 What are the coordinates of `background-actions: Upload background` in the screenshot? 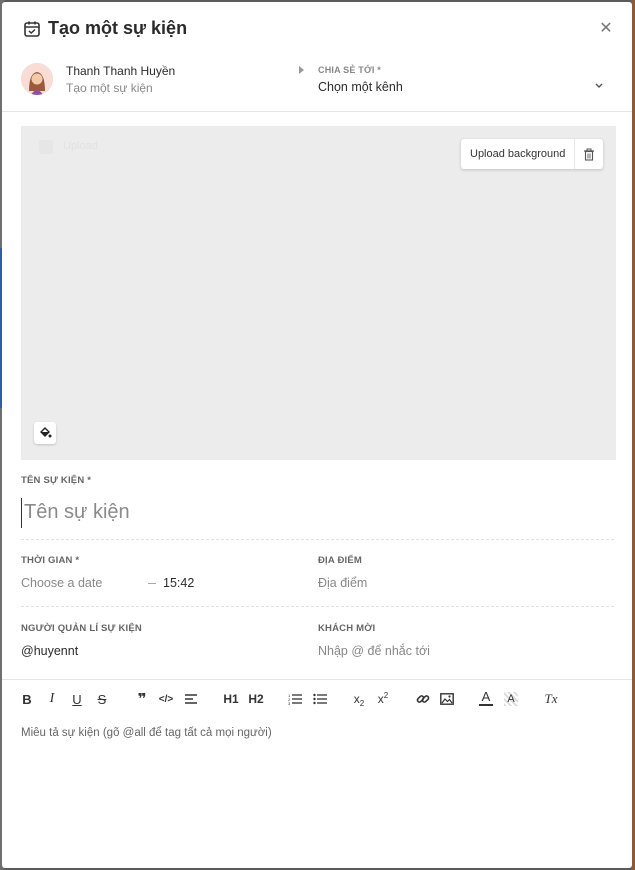 It's located at (532, 154).